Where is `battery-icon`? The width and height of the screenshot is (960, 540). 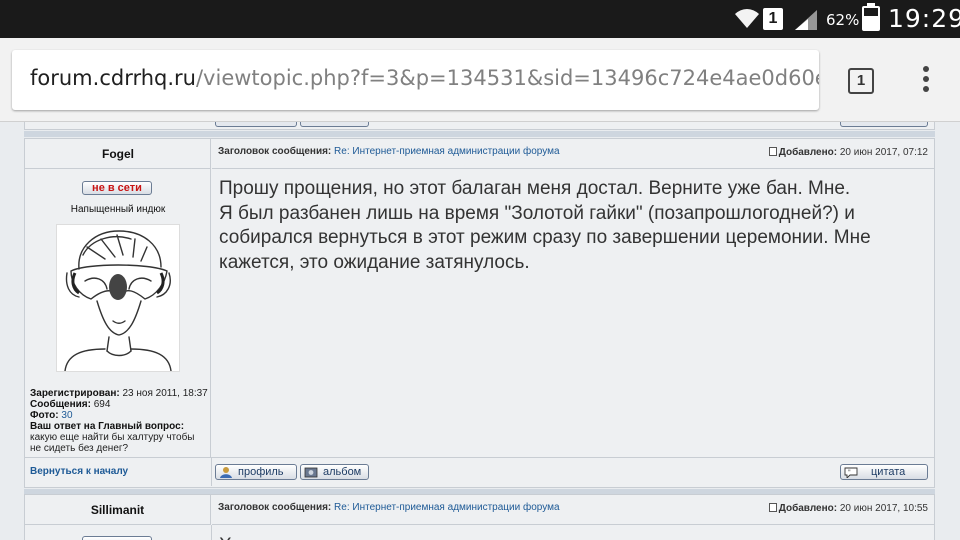
battery-icon is located at coordinates (871, 17).